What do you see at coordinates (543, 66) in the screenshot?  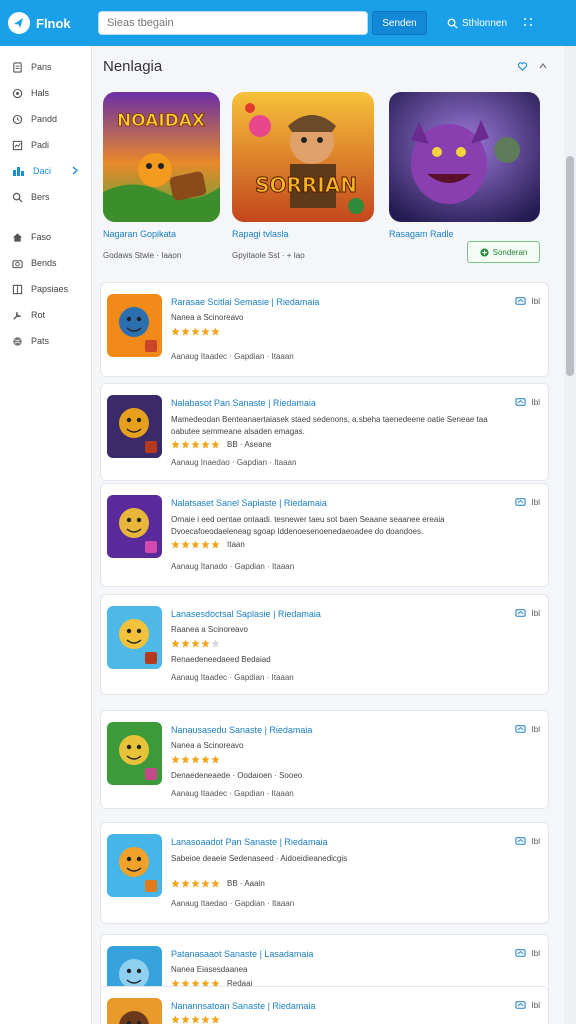 I see `sort-icon` at bounding box center [543, 66].